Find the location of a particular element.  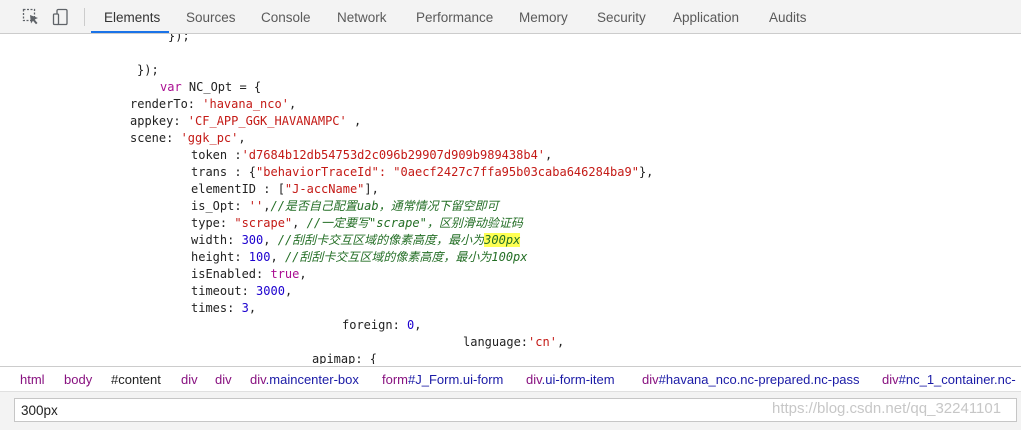

code-line: type: "scrape", //一定要写"scrape"，区别滑动验证码 is located at coordinates (357, 223).